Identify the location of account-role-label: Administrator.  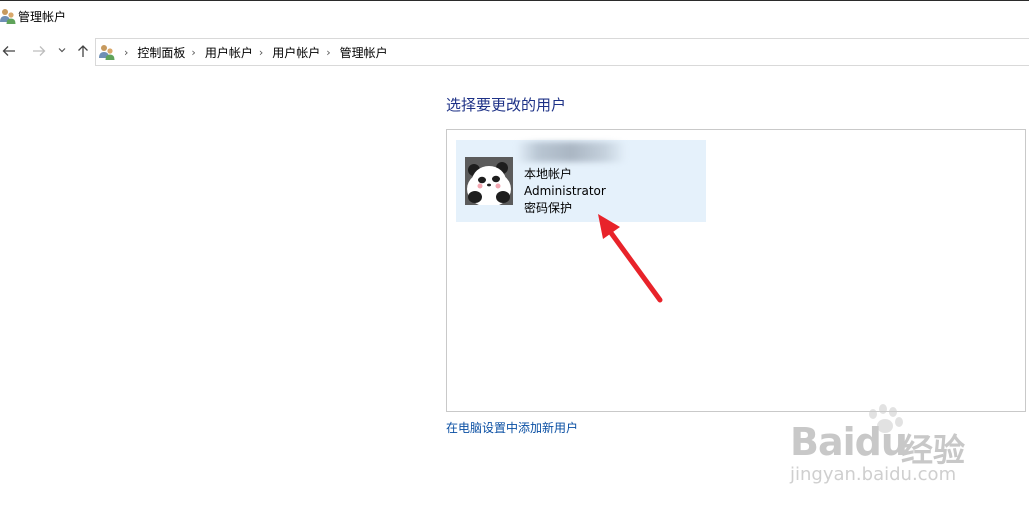
(565, 191).